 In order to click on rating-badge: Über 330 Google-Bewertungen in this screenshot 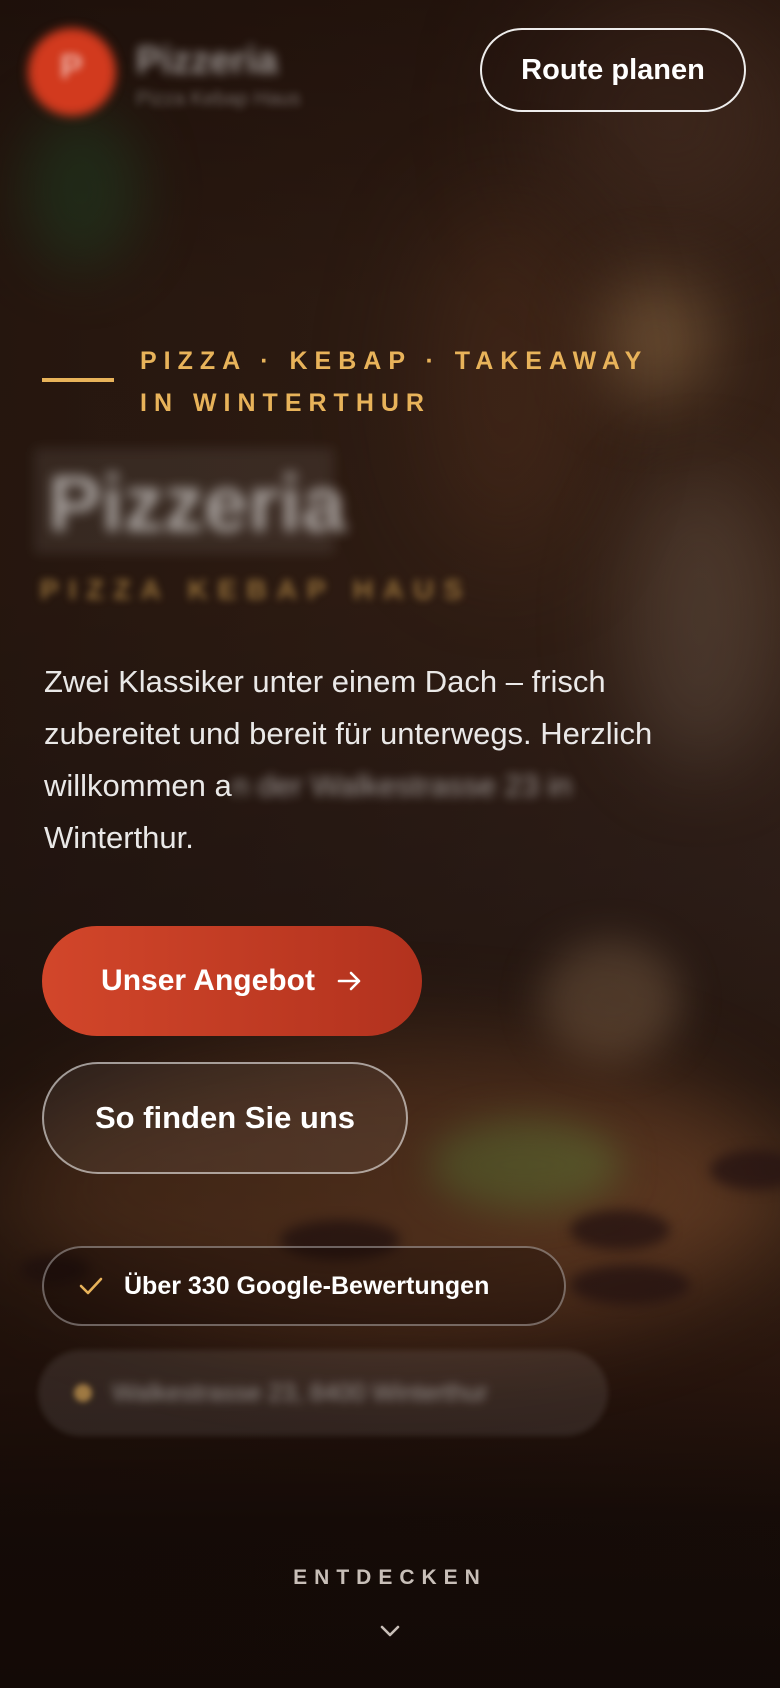, I will do `click(304, 1286)`.